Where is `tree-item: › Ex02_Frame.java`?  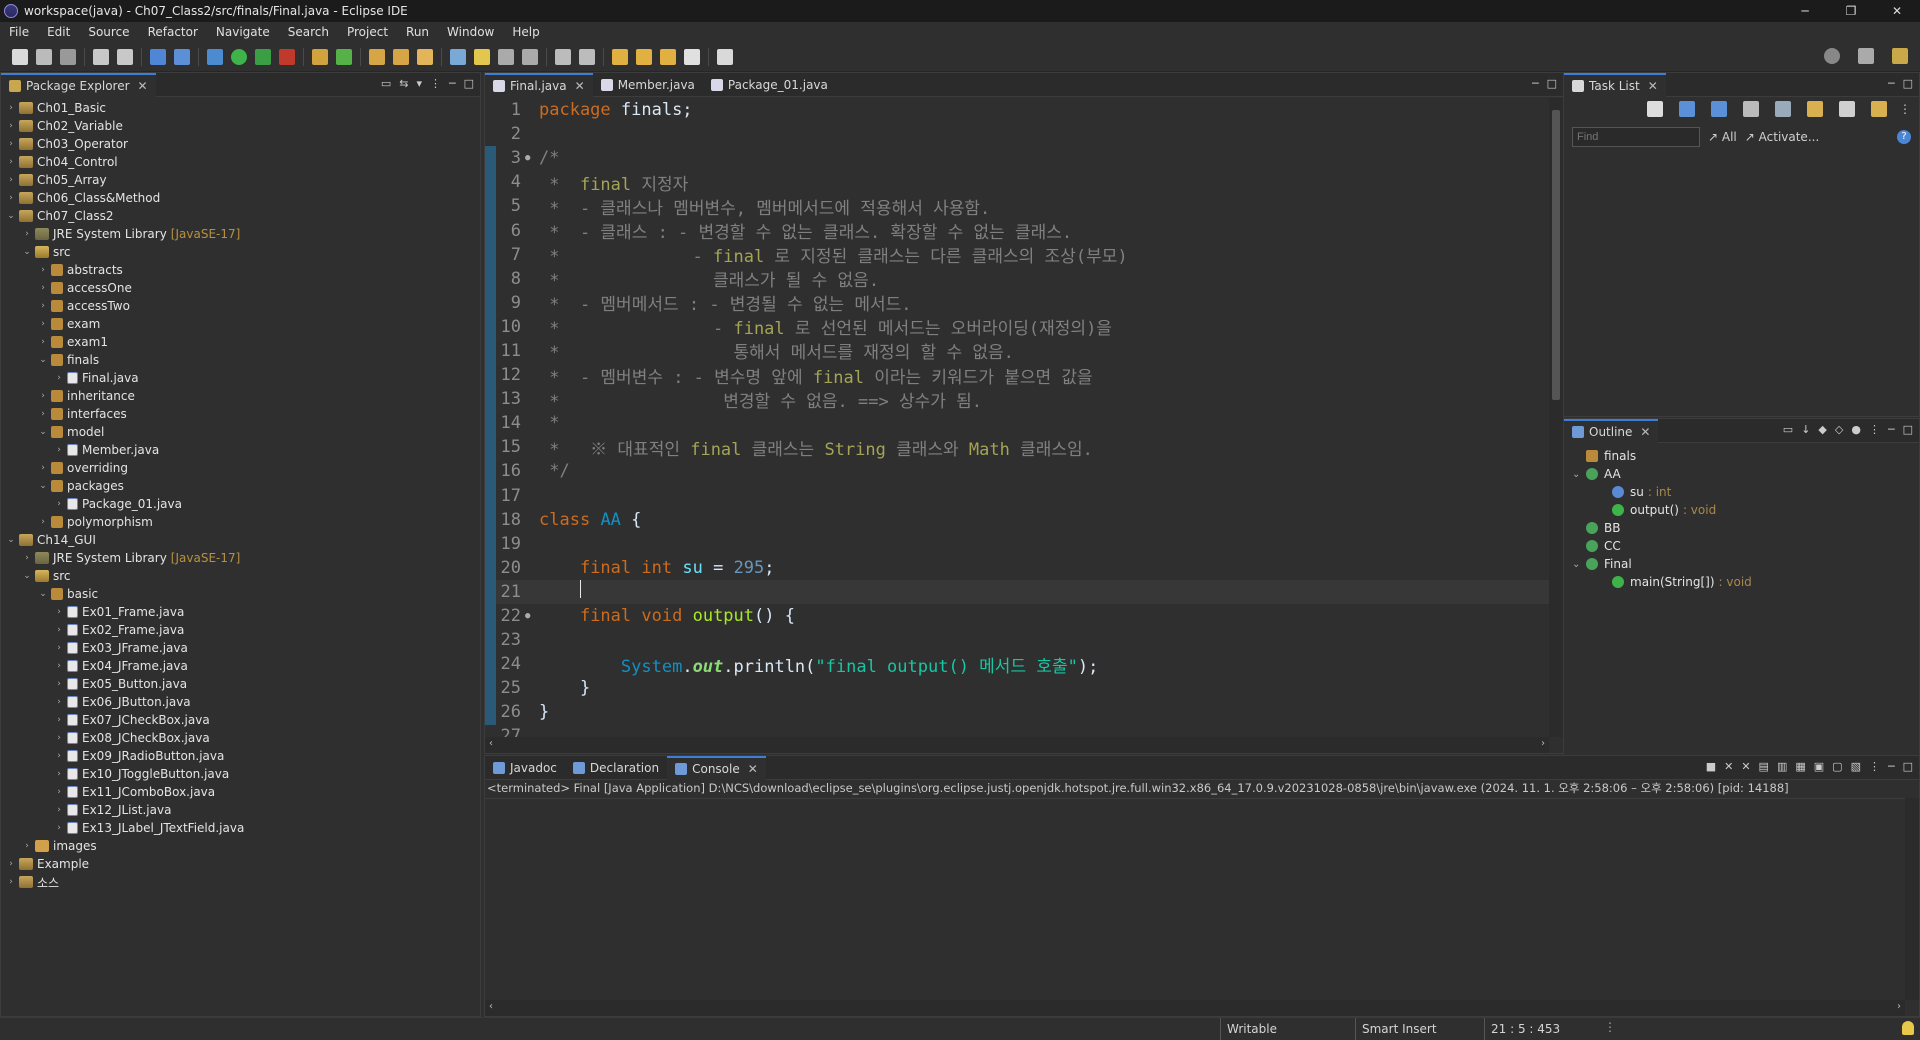 tree-item: › Ex02_Frame.java is located at coordinates (240, 630).